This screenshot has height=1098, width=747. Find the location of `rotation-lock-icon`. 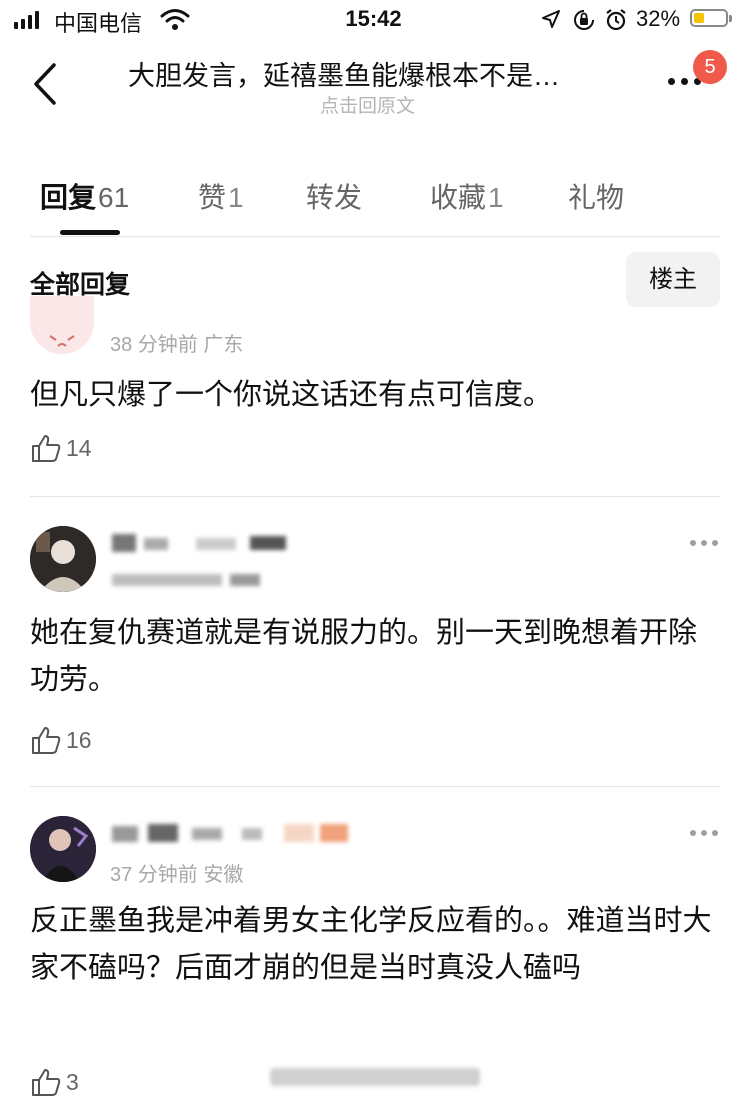

rotation-lock-icon is located at coordinates (584, 20).